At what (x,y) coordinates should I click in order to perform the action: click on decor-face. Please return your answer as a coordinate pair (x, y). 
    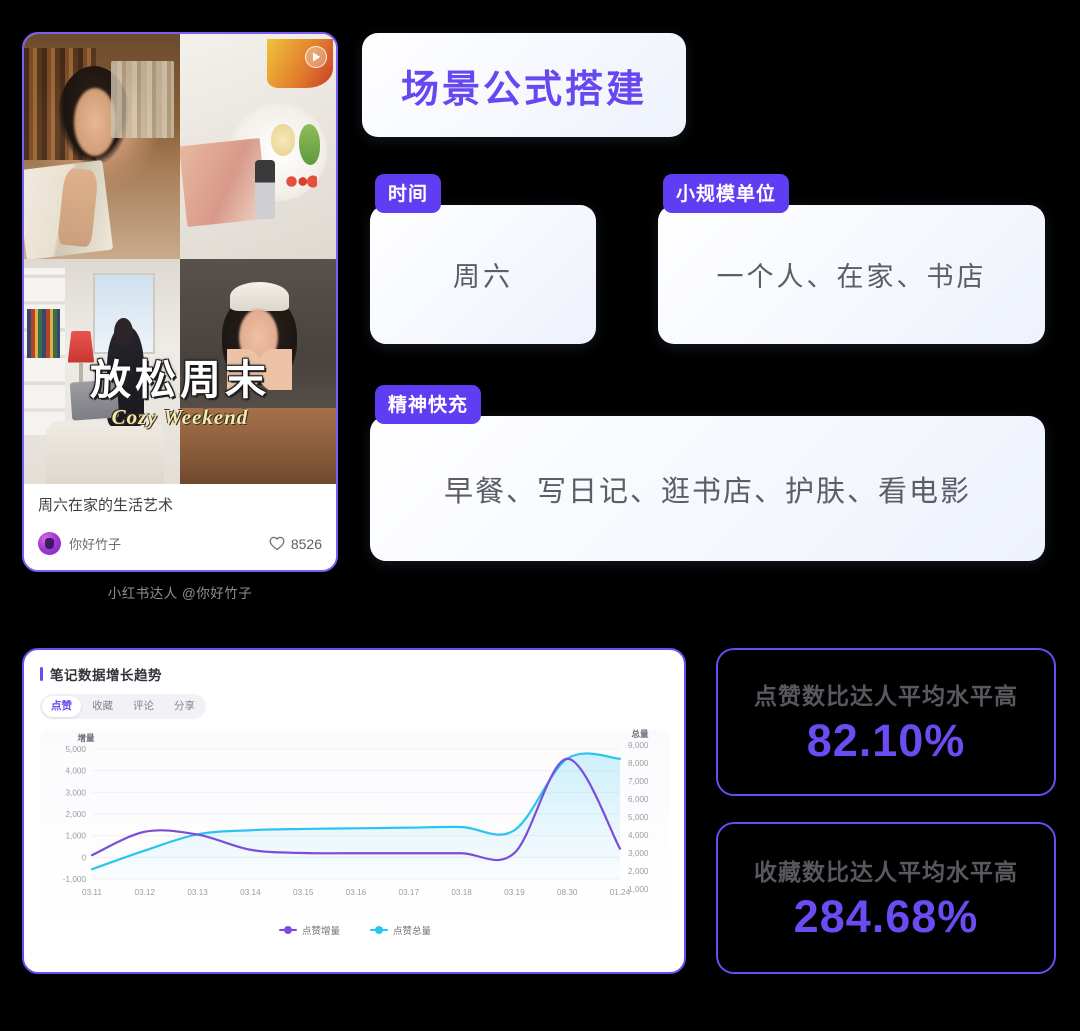
    Looking at the image, I should click on (95, 122).